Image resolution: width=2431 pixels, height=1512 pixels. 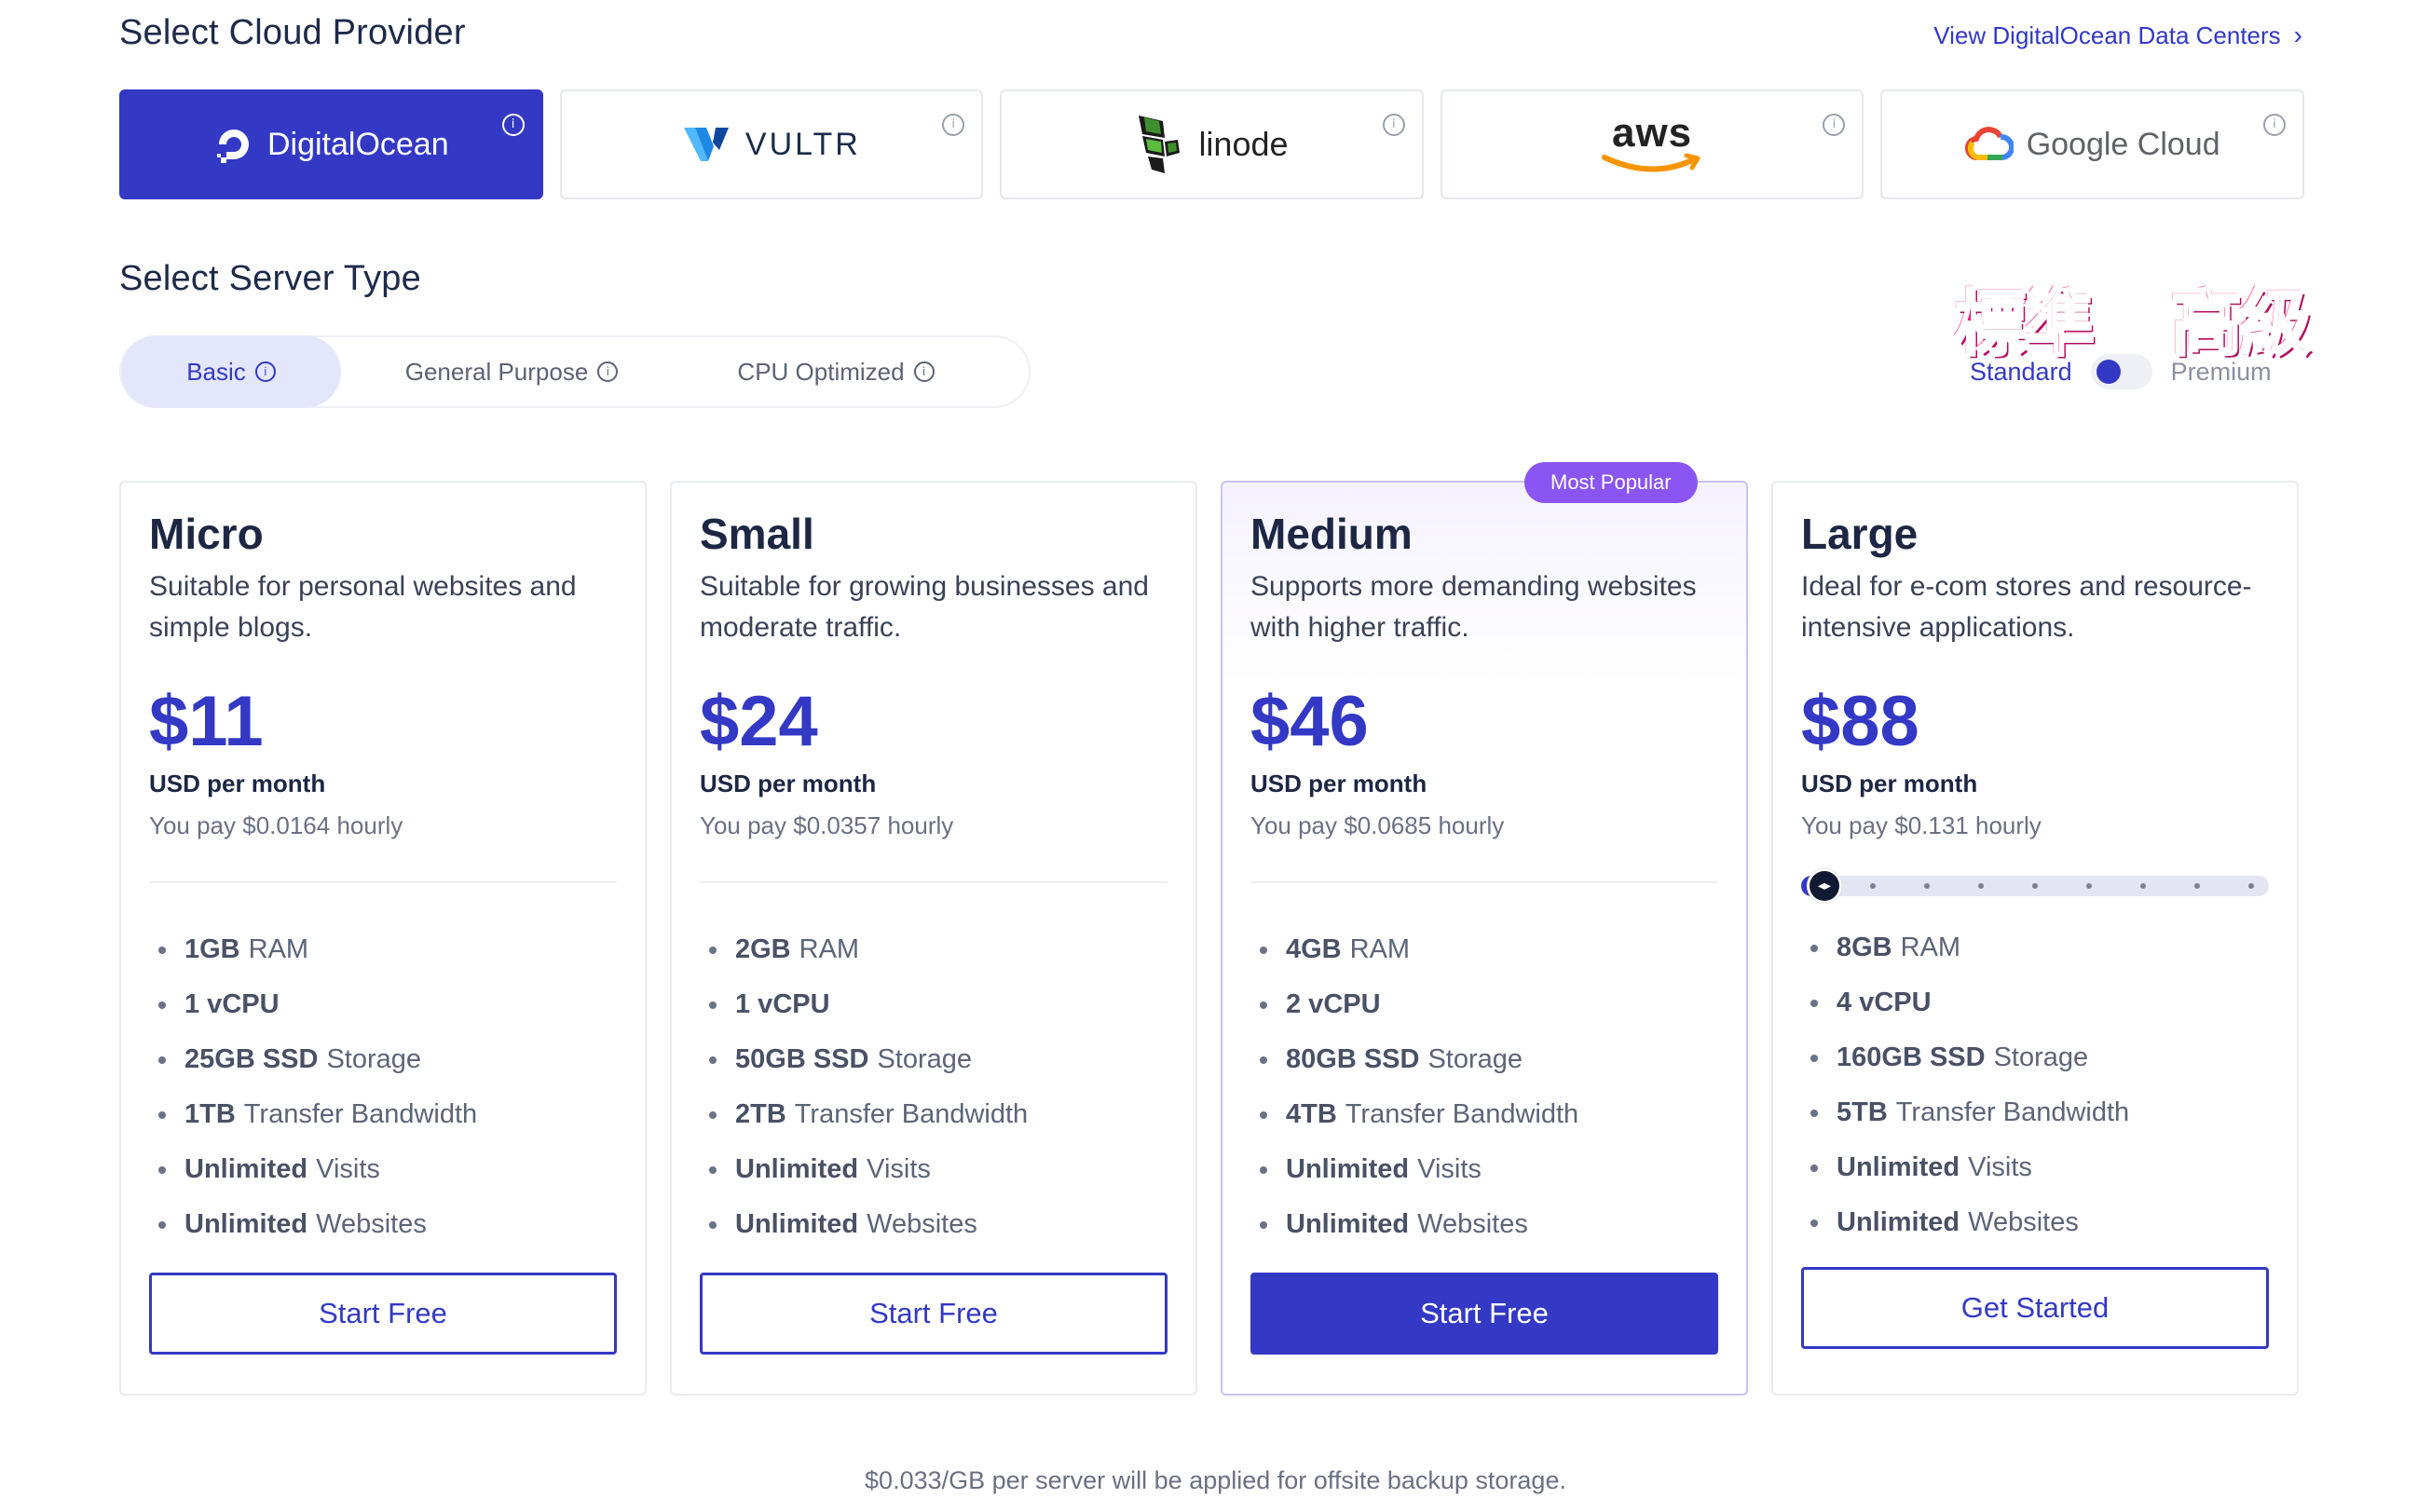 I want to click on feature-value: 4 vCPU, so click(x=1884, y=1002).